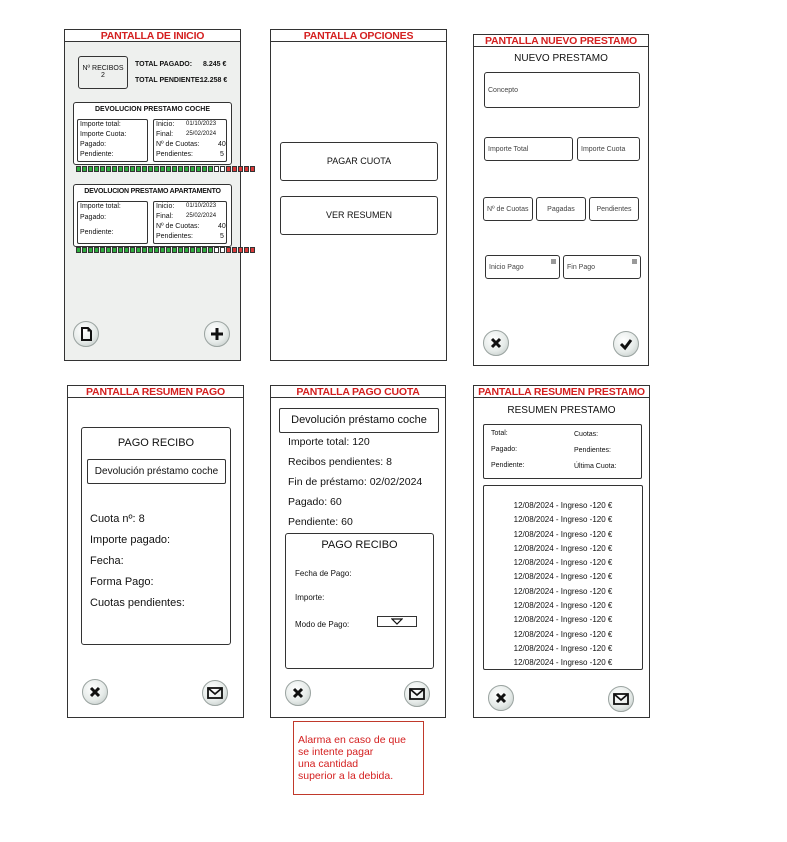  What do you see at coordinates (117, 519) in the screenshot?
I see `cuota-line: Cuota nº: 8` at bounding box center [117, 519].